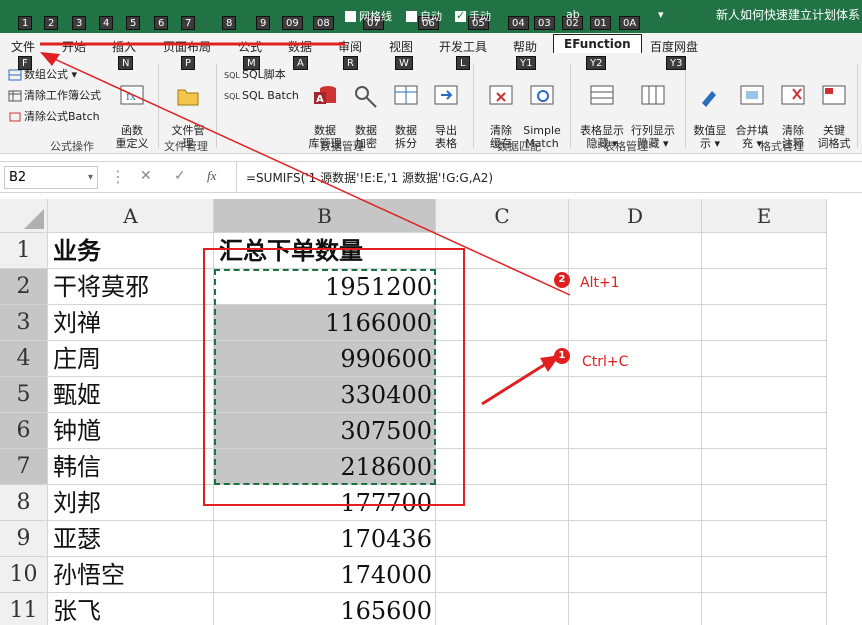 Image resolution: width=862 pixels, height=625 pixels. Describe the element at coordinates (605, 362) in the screenshot. I see `step-note-ctrlc: Ctrl+C` at that location.